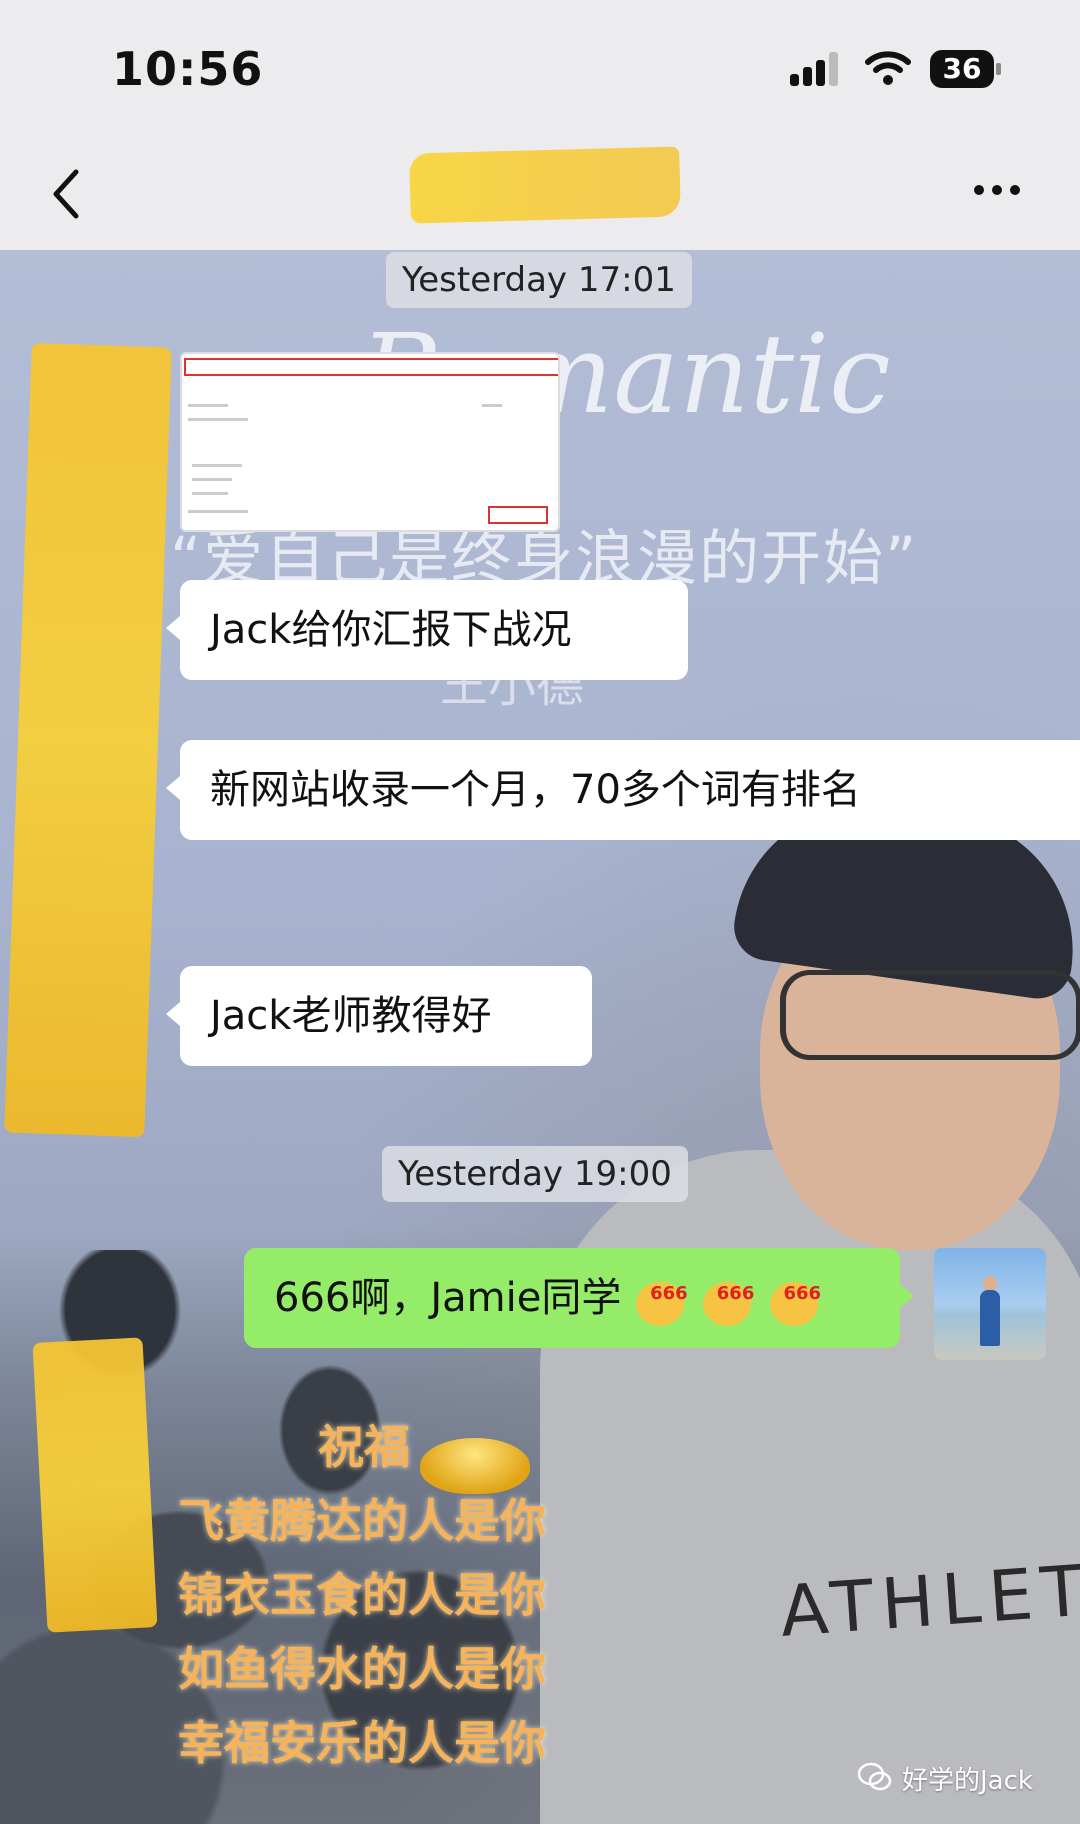 The height and width of the screenshot is (1824, 1080). Describe the element at coordinates (545, 185) in the screenshot. I see `chat-title-redacted` at that location.